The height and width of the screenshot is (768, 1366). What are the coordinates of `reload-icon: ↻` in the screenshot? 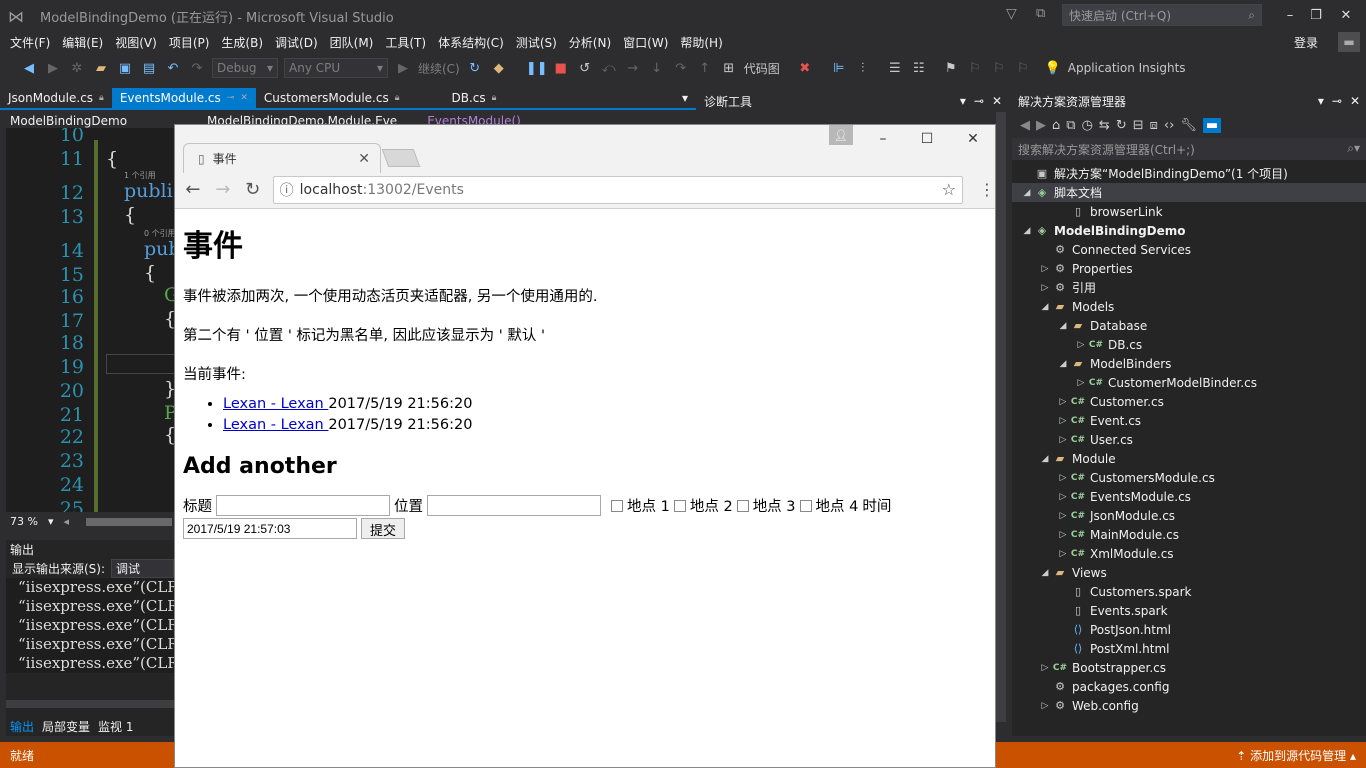 It's located at (253, 189).